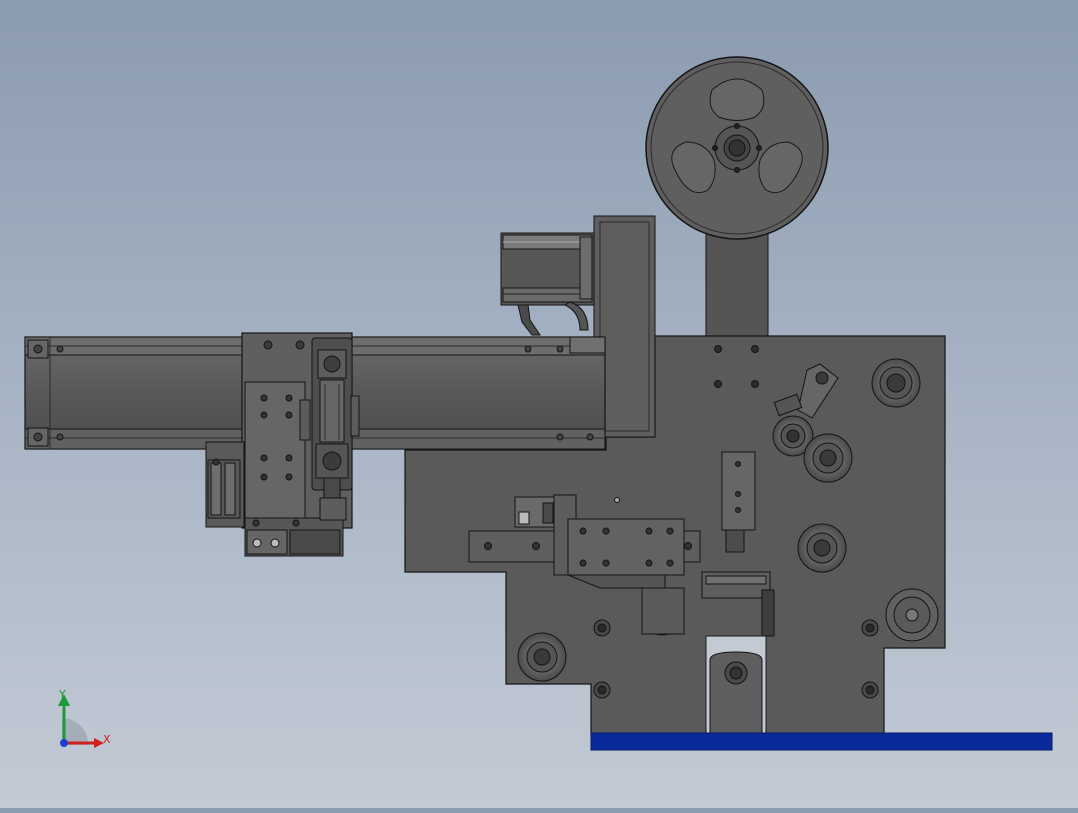 This screenshot has height=813, width=1078. What do you see at coordinates (547, 284) in the screenshot?
I see `servo-motor` at bounding box center [547, 284].